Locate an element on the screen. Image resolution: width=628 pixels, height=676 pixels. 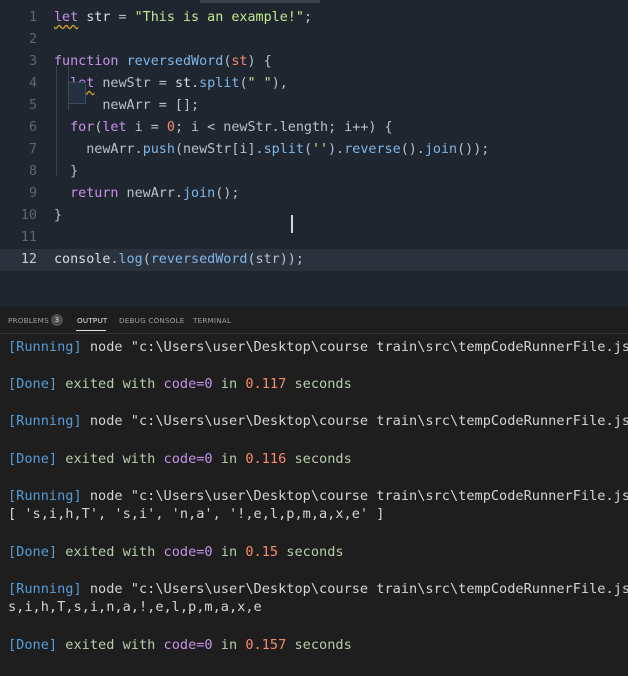
code-line: 1 let str = "This is an example!"; is located at coordinates (314, 18).